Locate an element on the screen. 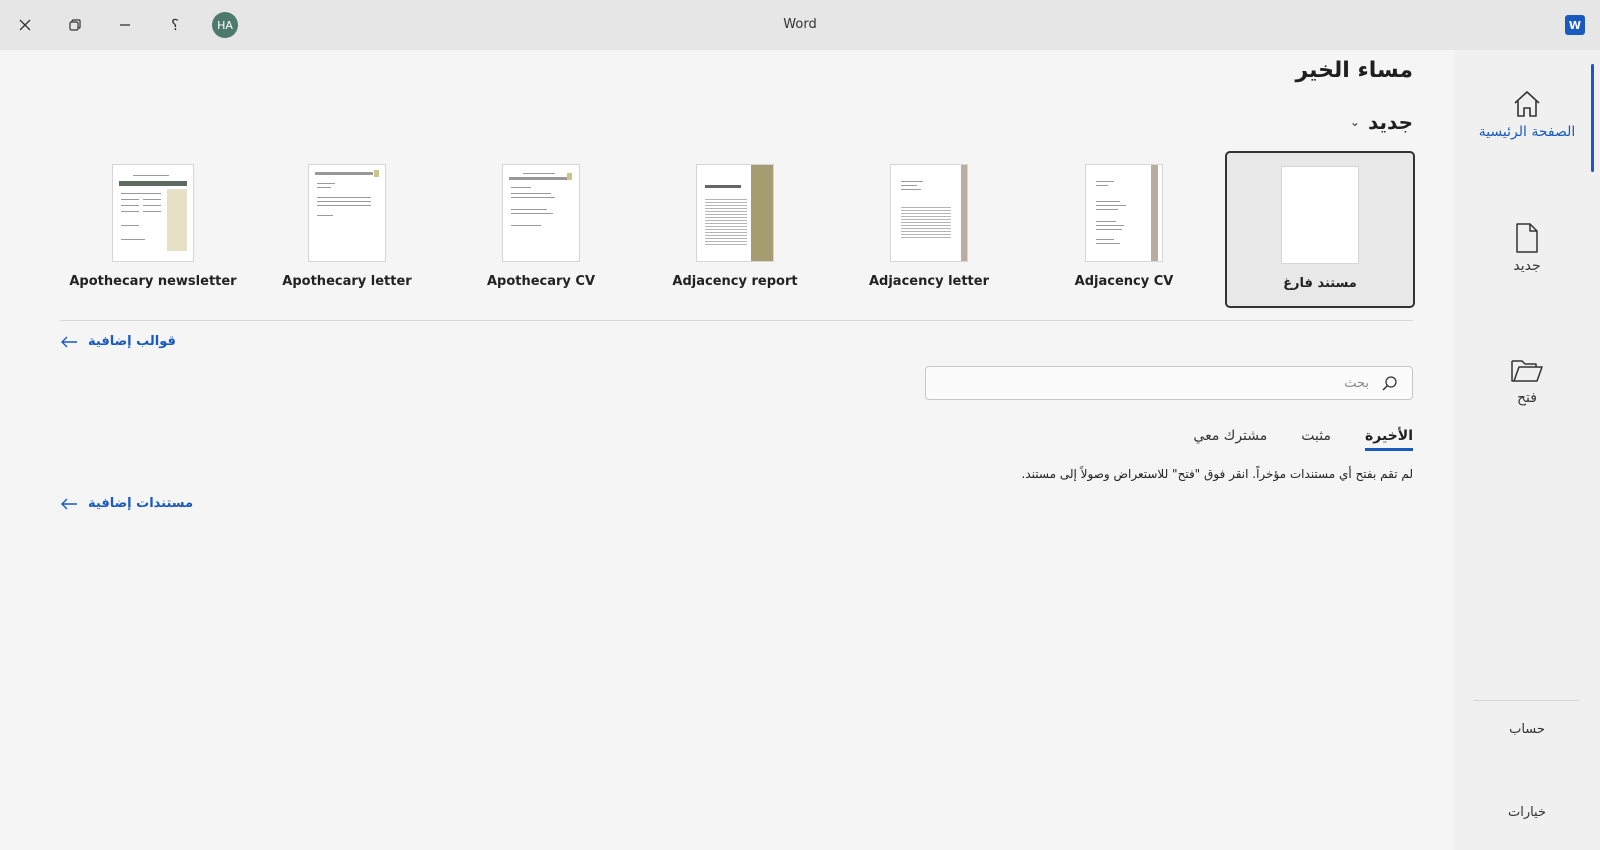 The height and width of the screenshot is (850, 1600). chevron-down-icon: ⌄ is located at coordinates (1354, 122).